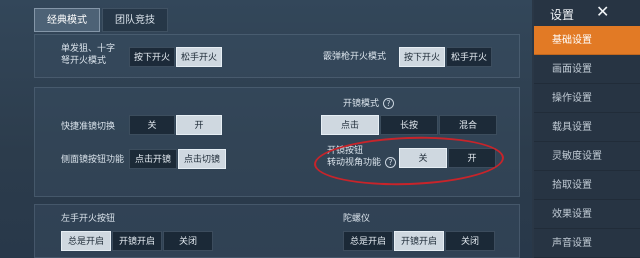  I want to click on scope-rotate-on-option: 开, so click(472, 158).